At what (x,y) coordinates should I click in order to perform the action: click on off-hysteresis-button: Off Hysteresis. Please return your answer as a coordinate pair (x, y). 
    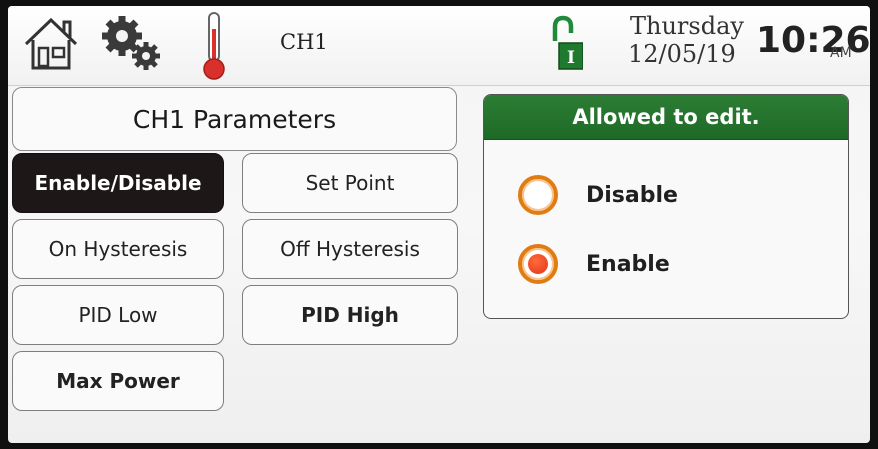
    Looking at the image, I should click on (350, 249).